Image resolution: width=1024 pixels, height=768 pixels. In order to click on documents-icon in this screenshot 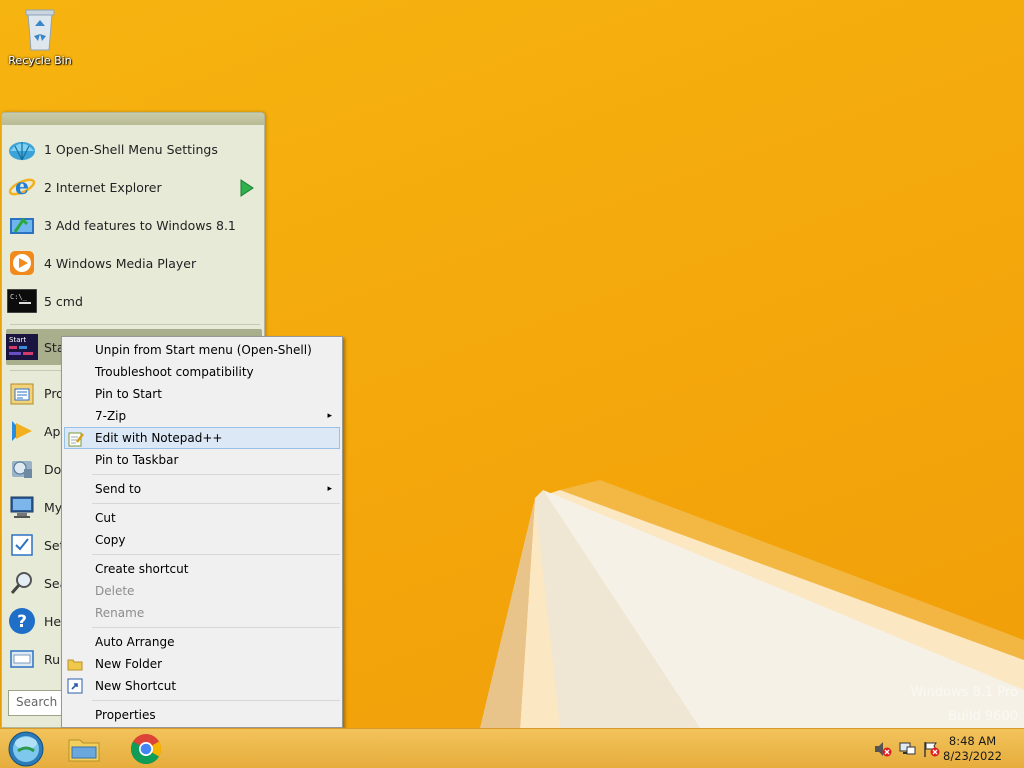, I will do `click(22, 469)`.